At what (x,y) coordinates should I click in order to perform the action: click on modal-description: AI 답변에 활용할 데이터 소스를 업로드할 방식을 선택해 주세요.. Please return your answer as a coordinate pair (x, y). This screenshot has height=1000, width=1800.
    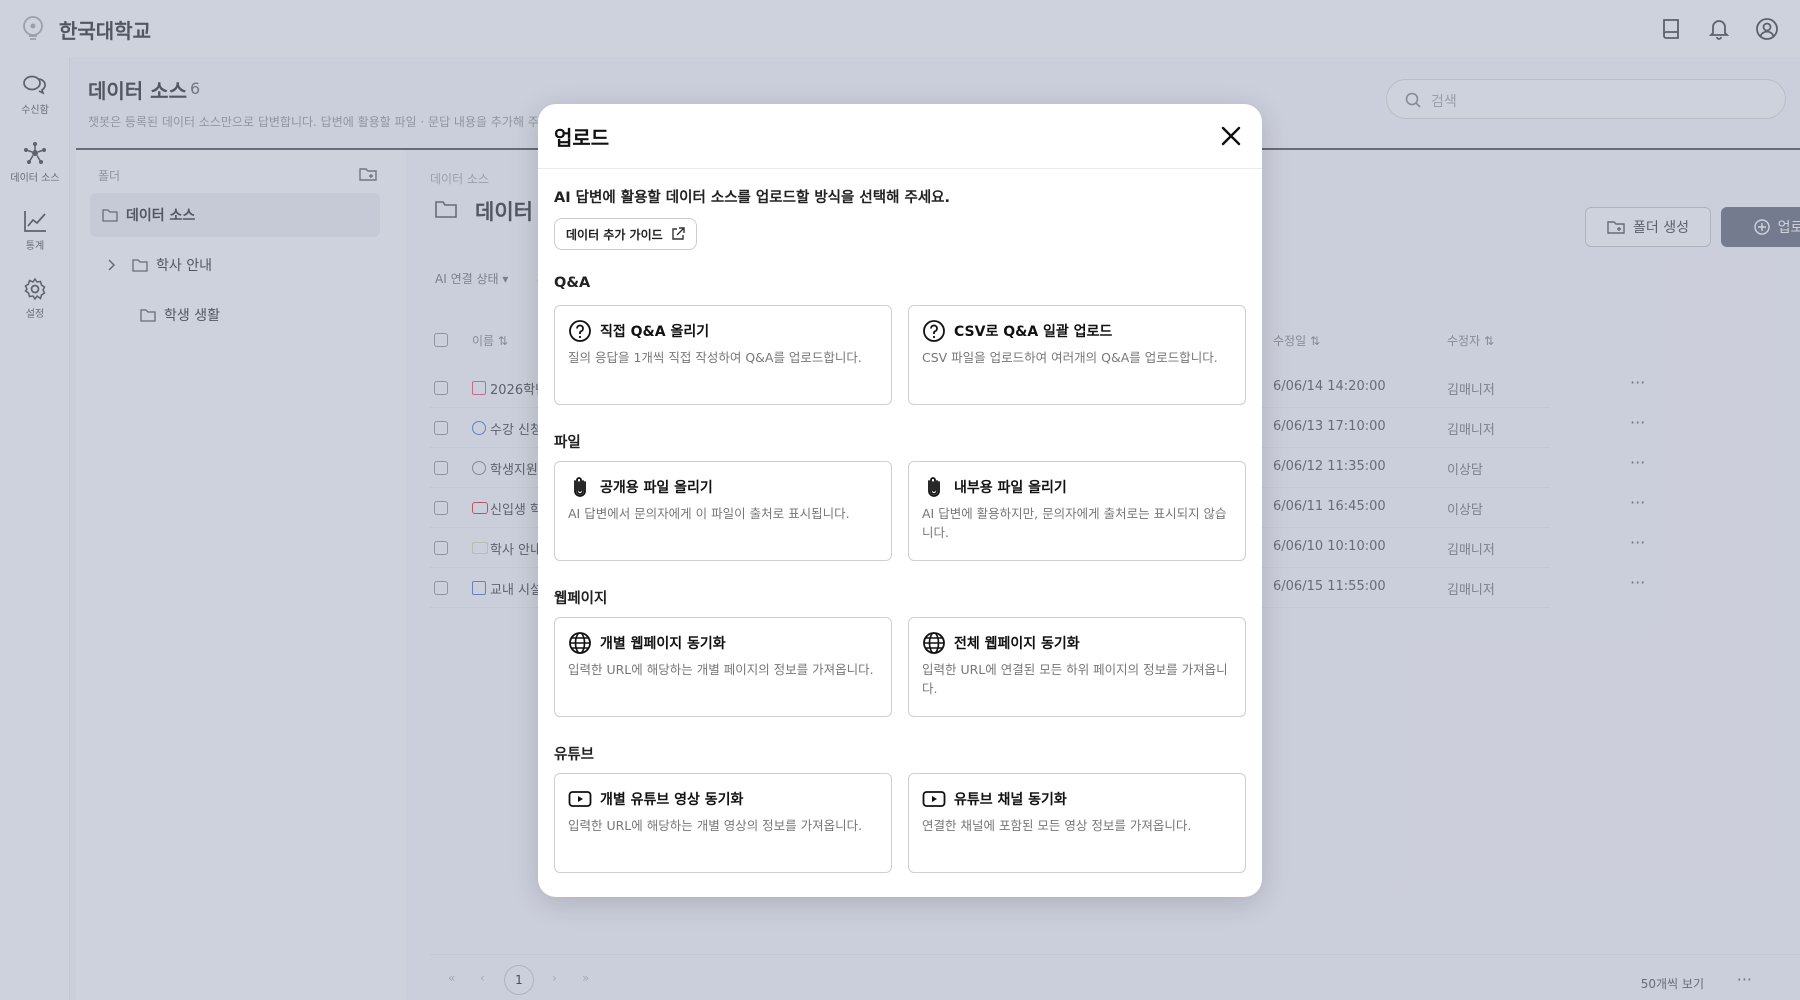
    Looking at the image, I should click on (752, 198).